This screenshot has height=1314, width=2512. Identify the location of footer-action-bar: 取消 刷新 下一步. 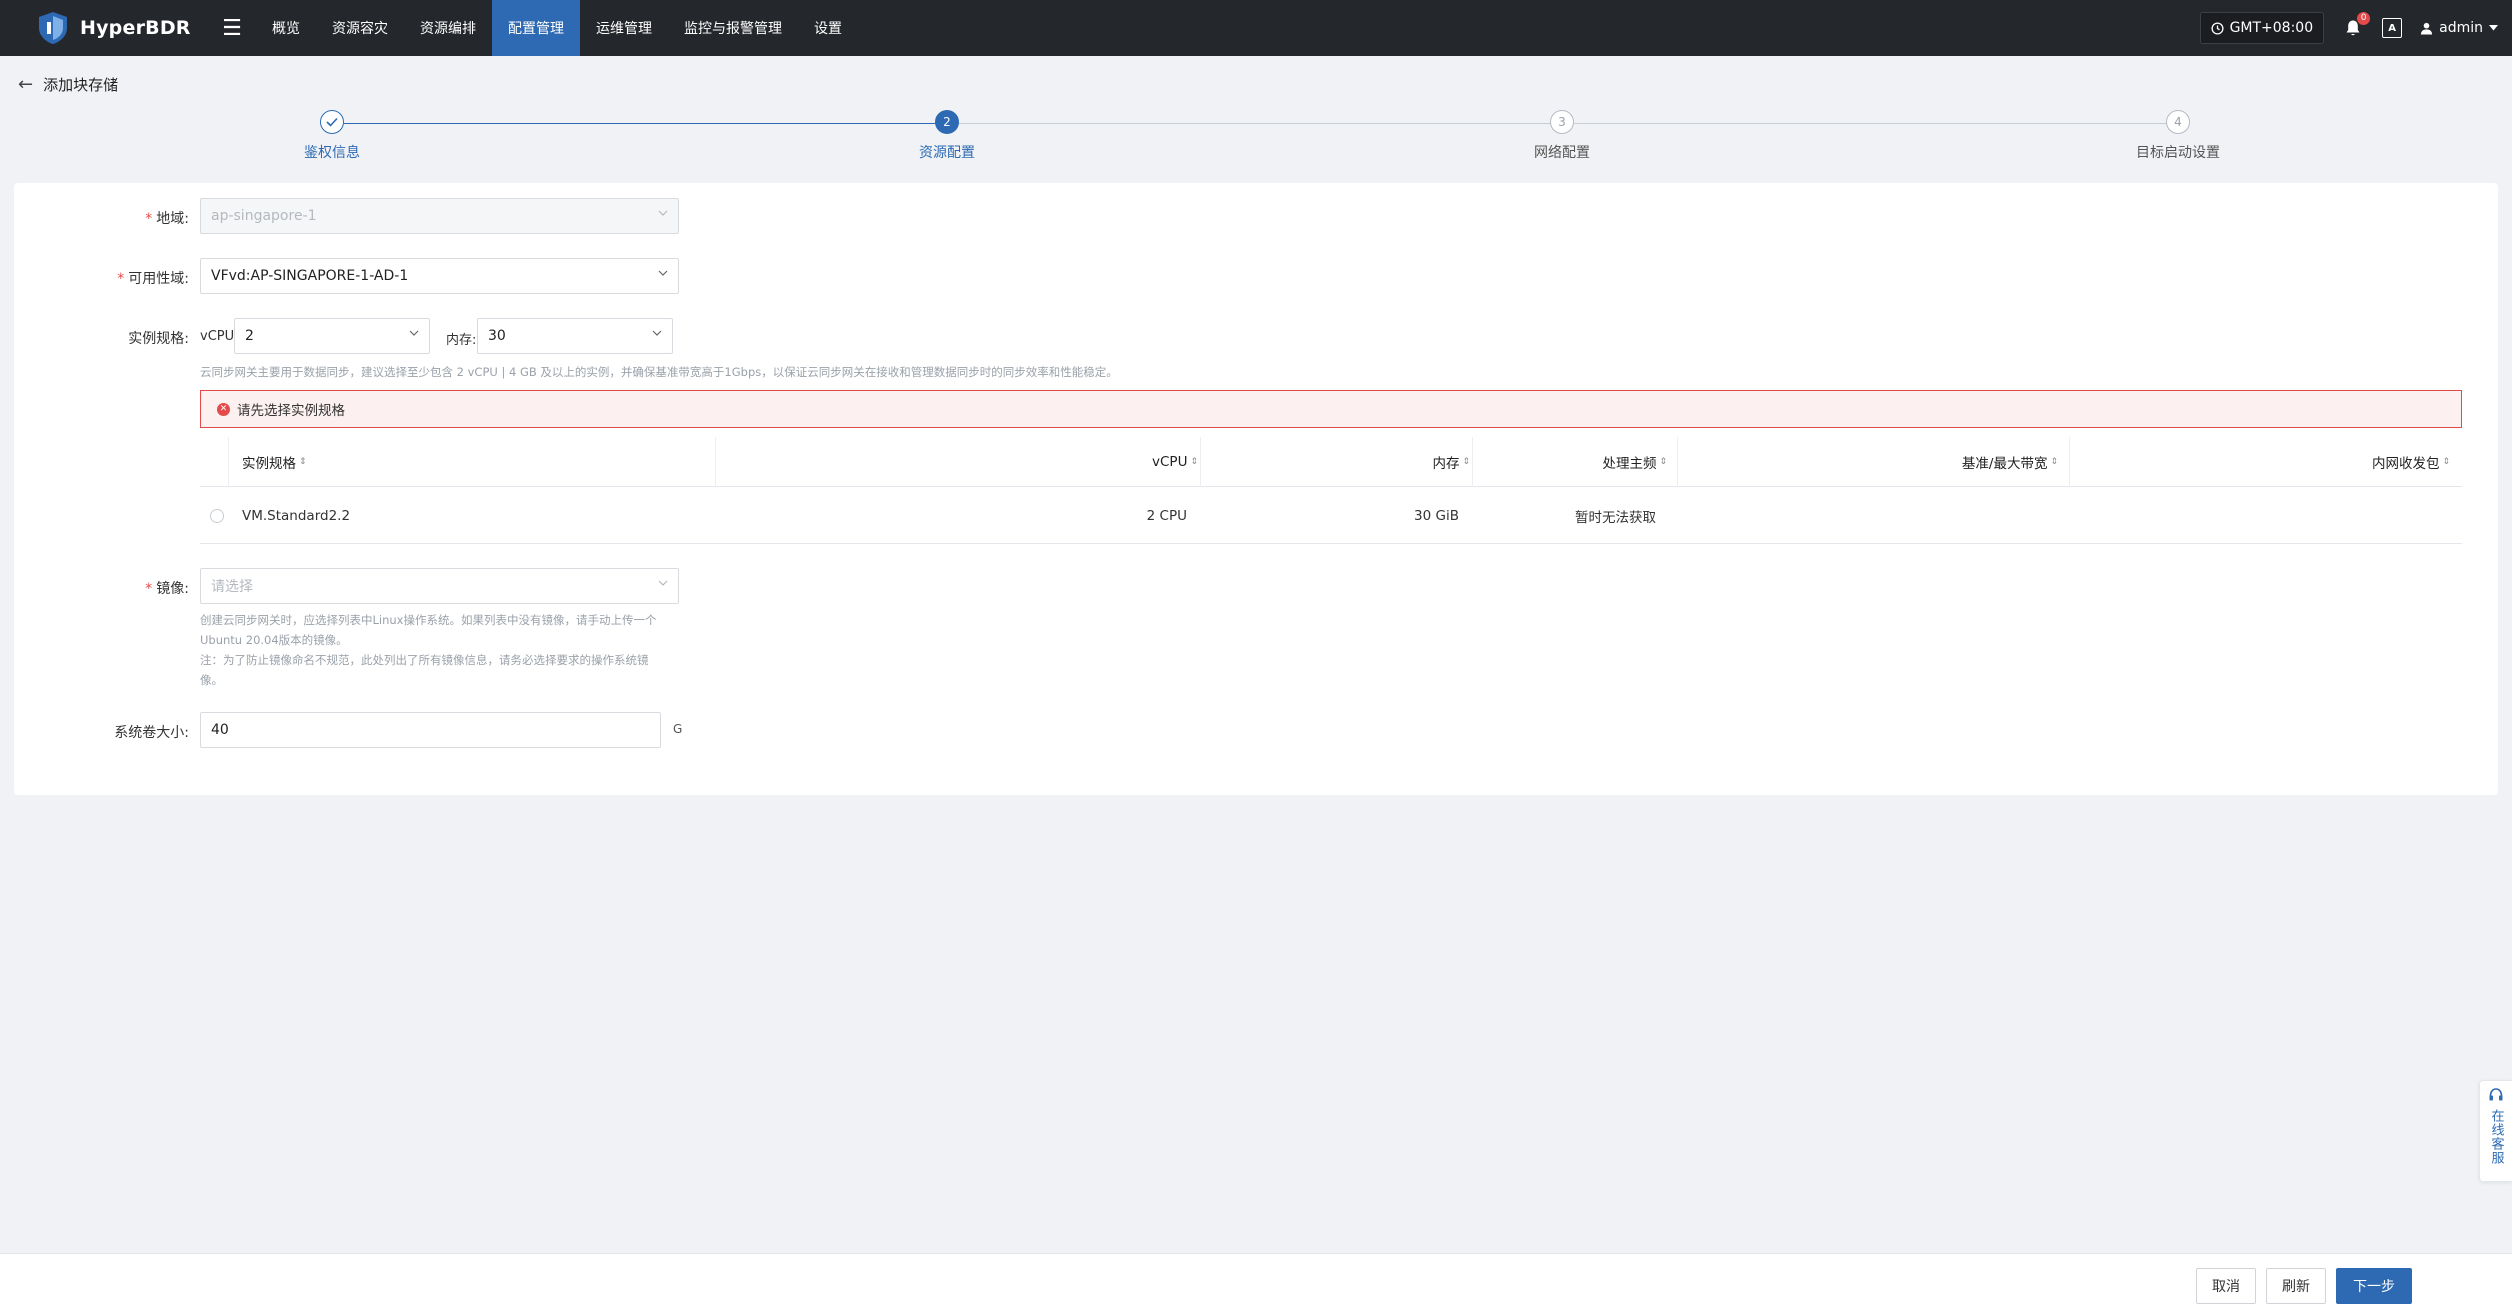
(1256, 1283).